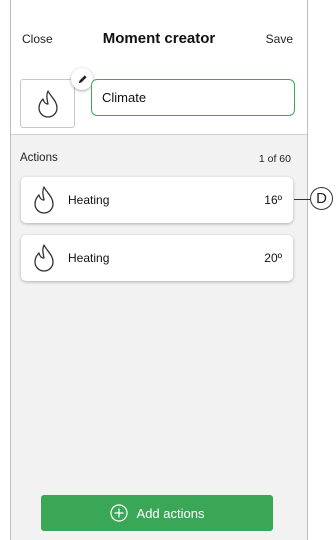 The width and height of the screenshot is (336, 540). What do you see at coordinates (279, 39) in the screenshot?
I see `save-button: Save` at bounding box center [279, 39].